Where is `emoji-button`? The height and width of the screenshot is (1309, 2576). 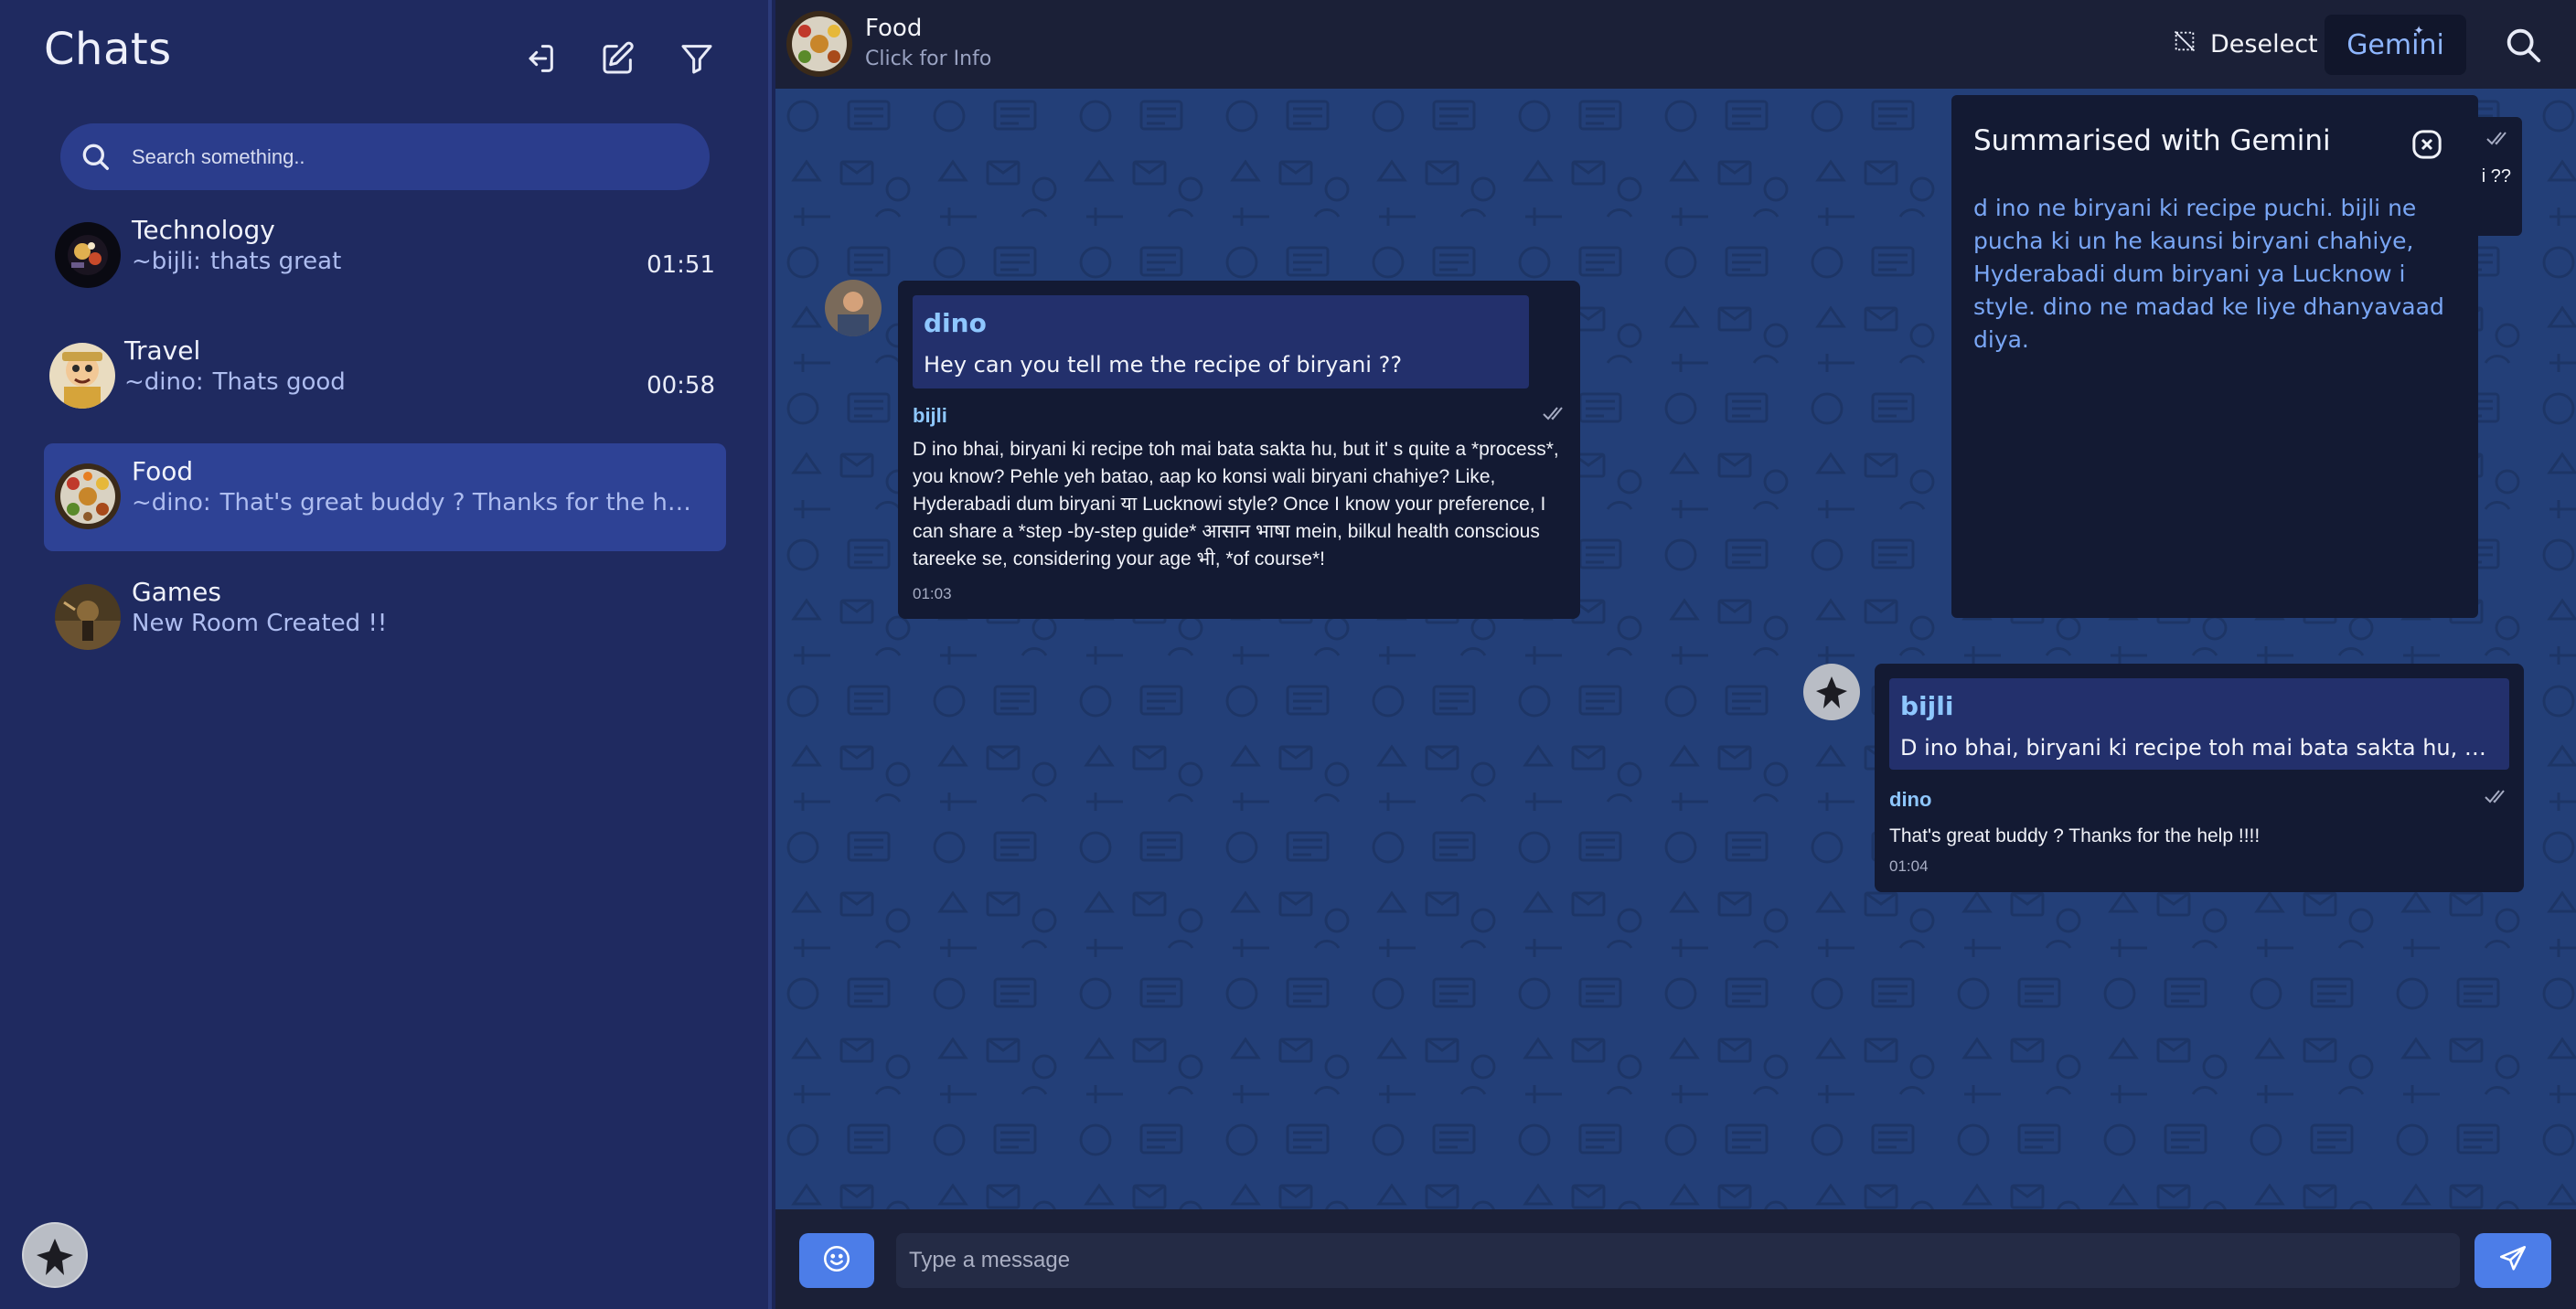
emoji-button is located at coordinates (836, 1261).